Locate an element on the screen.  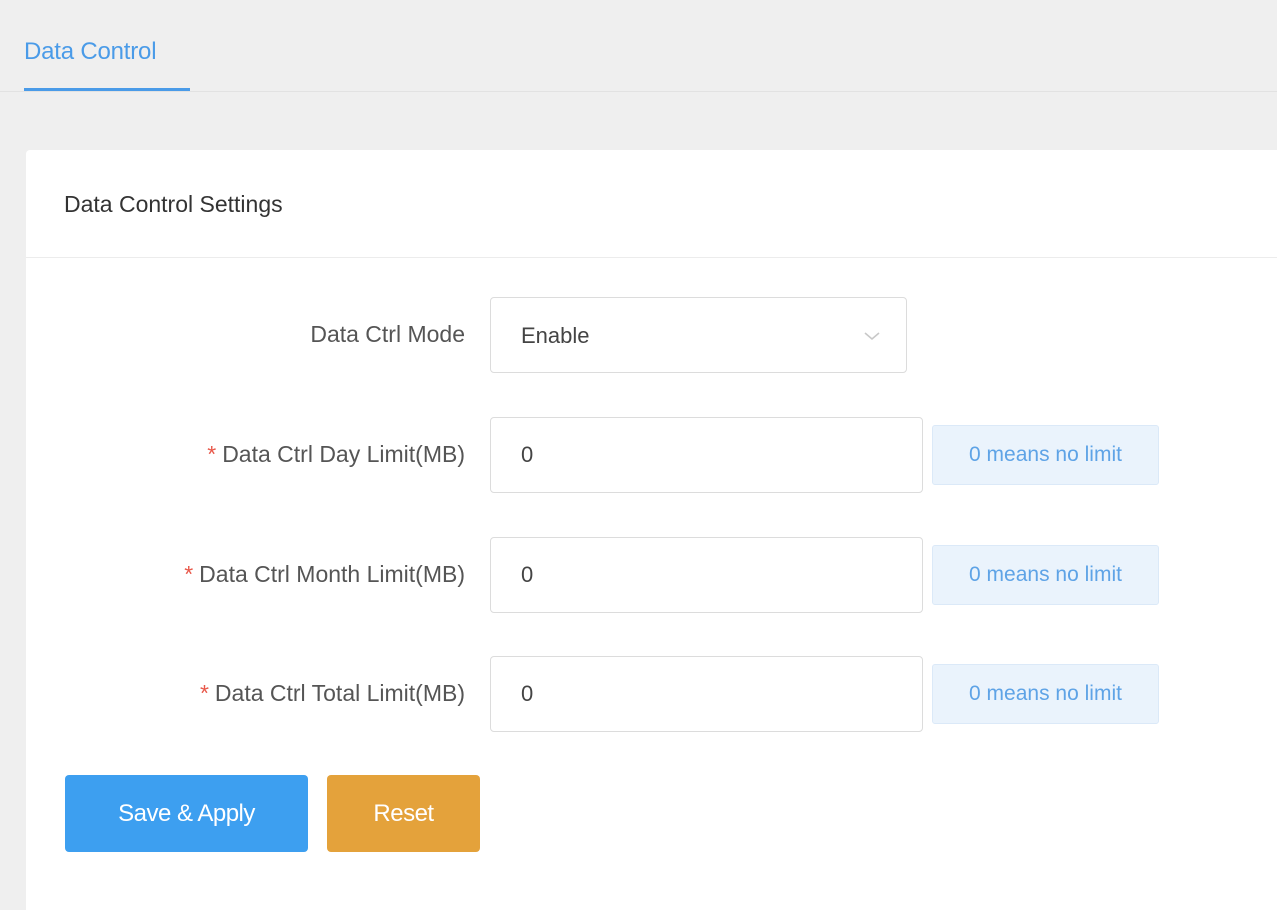
form-row-mode: Data Ctrl Mode Enable is located at coordinates (651, 335).